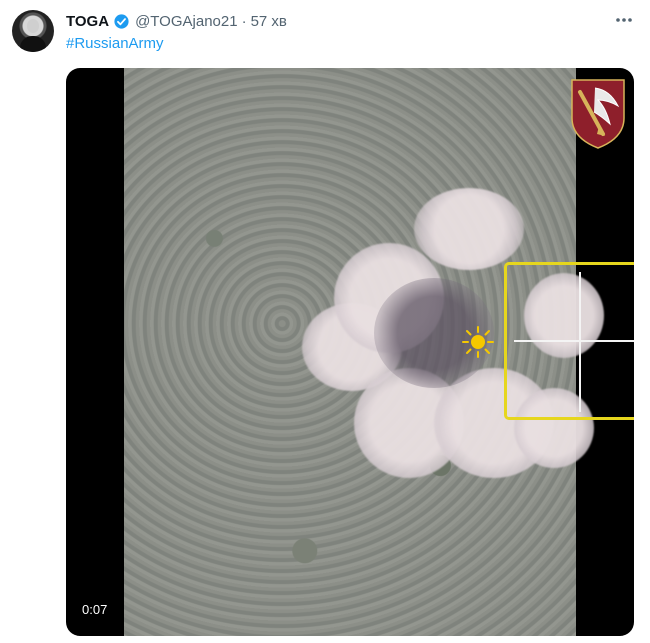  What do you see at coordinates (95, 609) in the screenshot?
I see `video-duration: 0:07` at bounding box center [95, 609].